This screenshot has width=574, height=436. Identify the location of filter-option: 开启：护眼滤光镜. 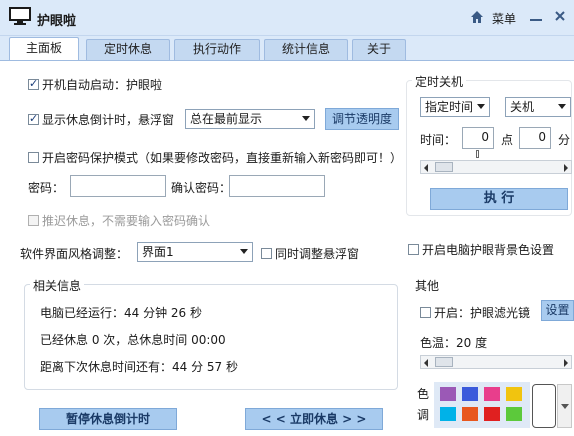
(475, 312).